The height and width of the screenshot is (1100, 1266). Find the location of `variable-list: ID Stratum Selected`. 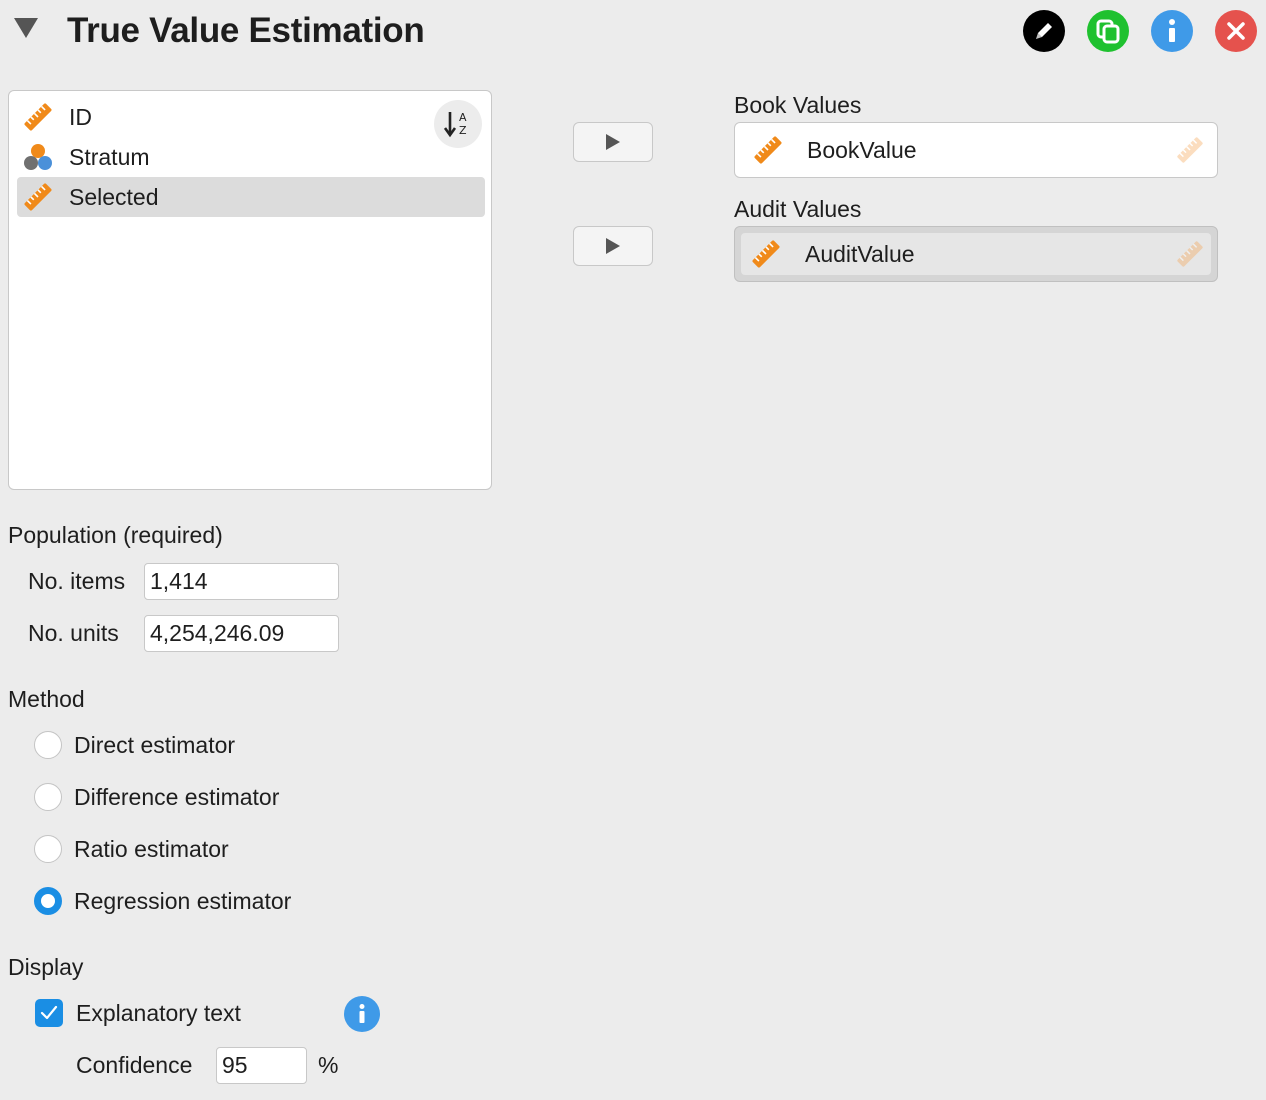

variable-list: ID Stratum Selected is located at coordinates (250, 290).